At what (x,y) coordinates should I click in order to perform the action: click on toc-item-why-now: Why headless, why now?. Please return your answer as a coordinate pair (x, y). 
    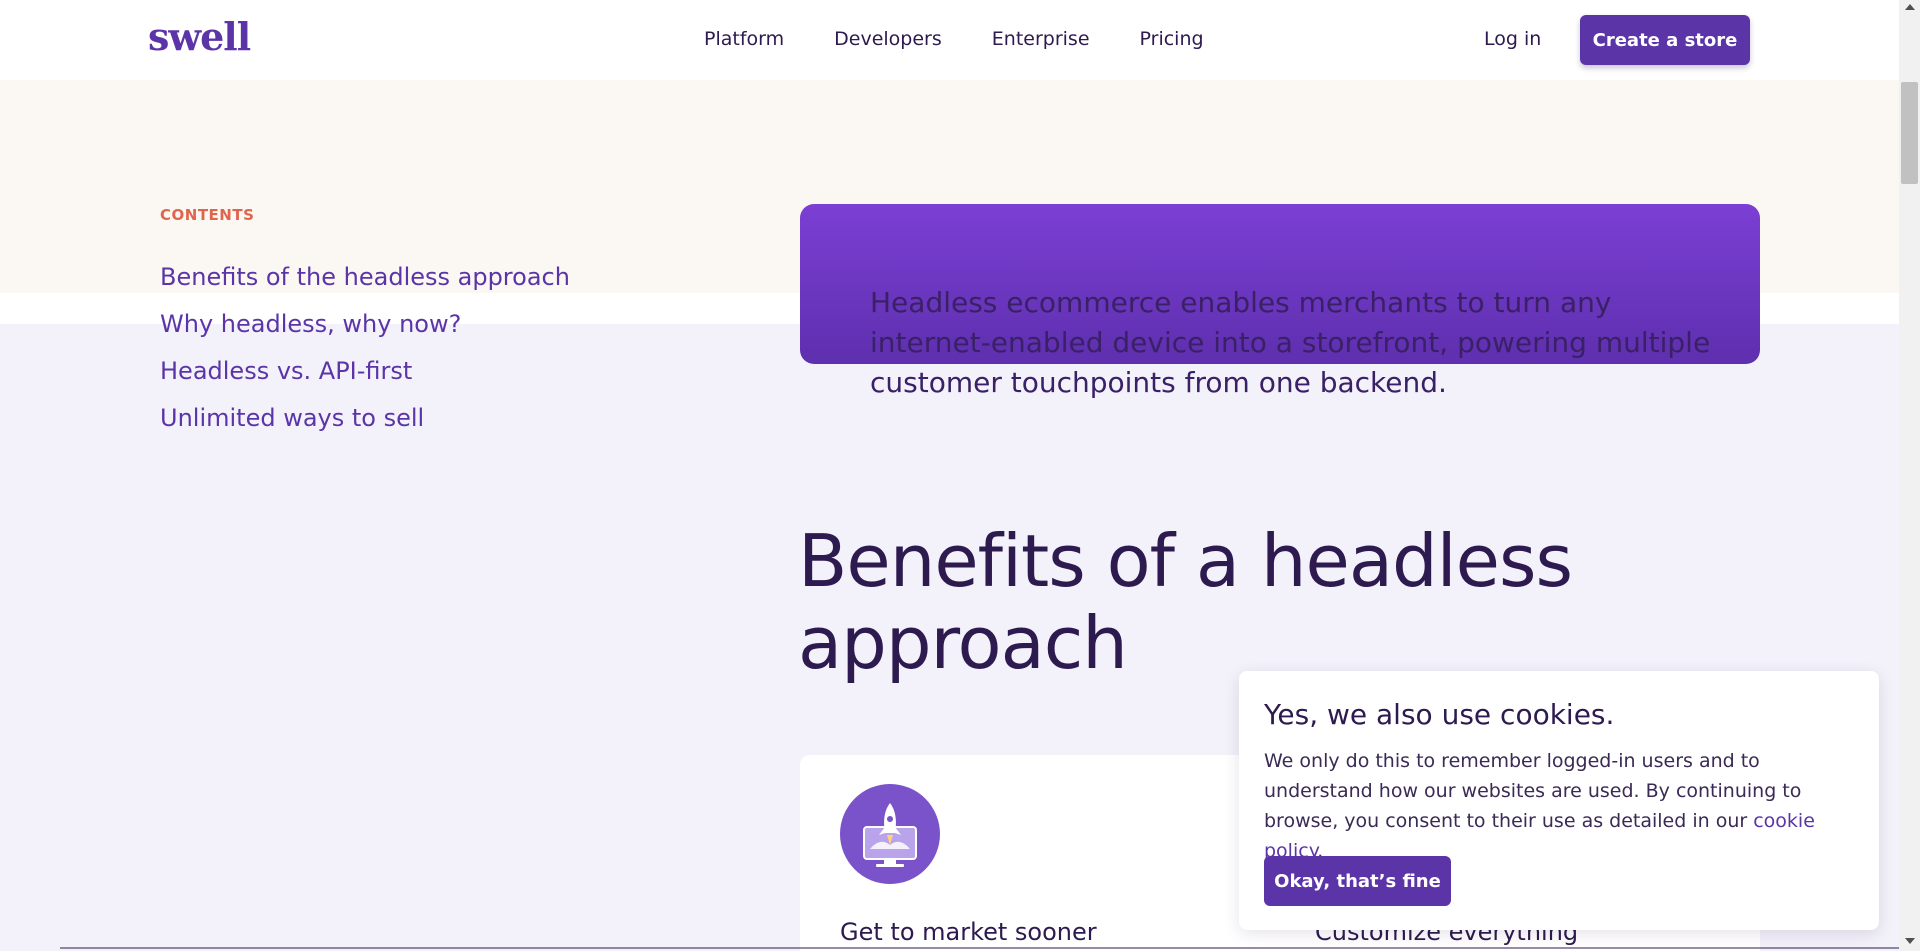
    Looking at the image, I should click on (365, 324).